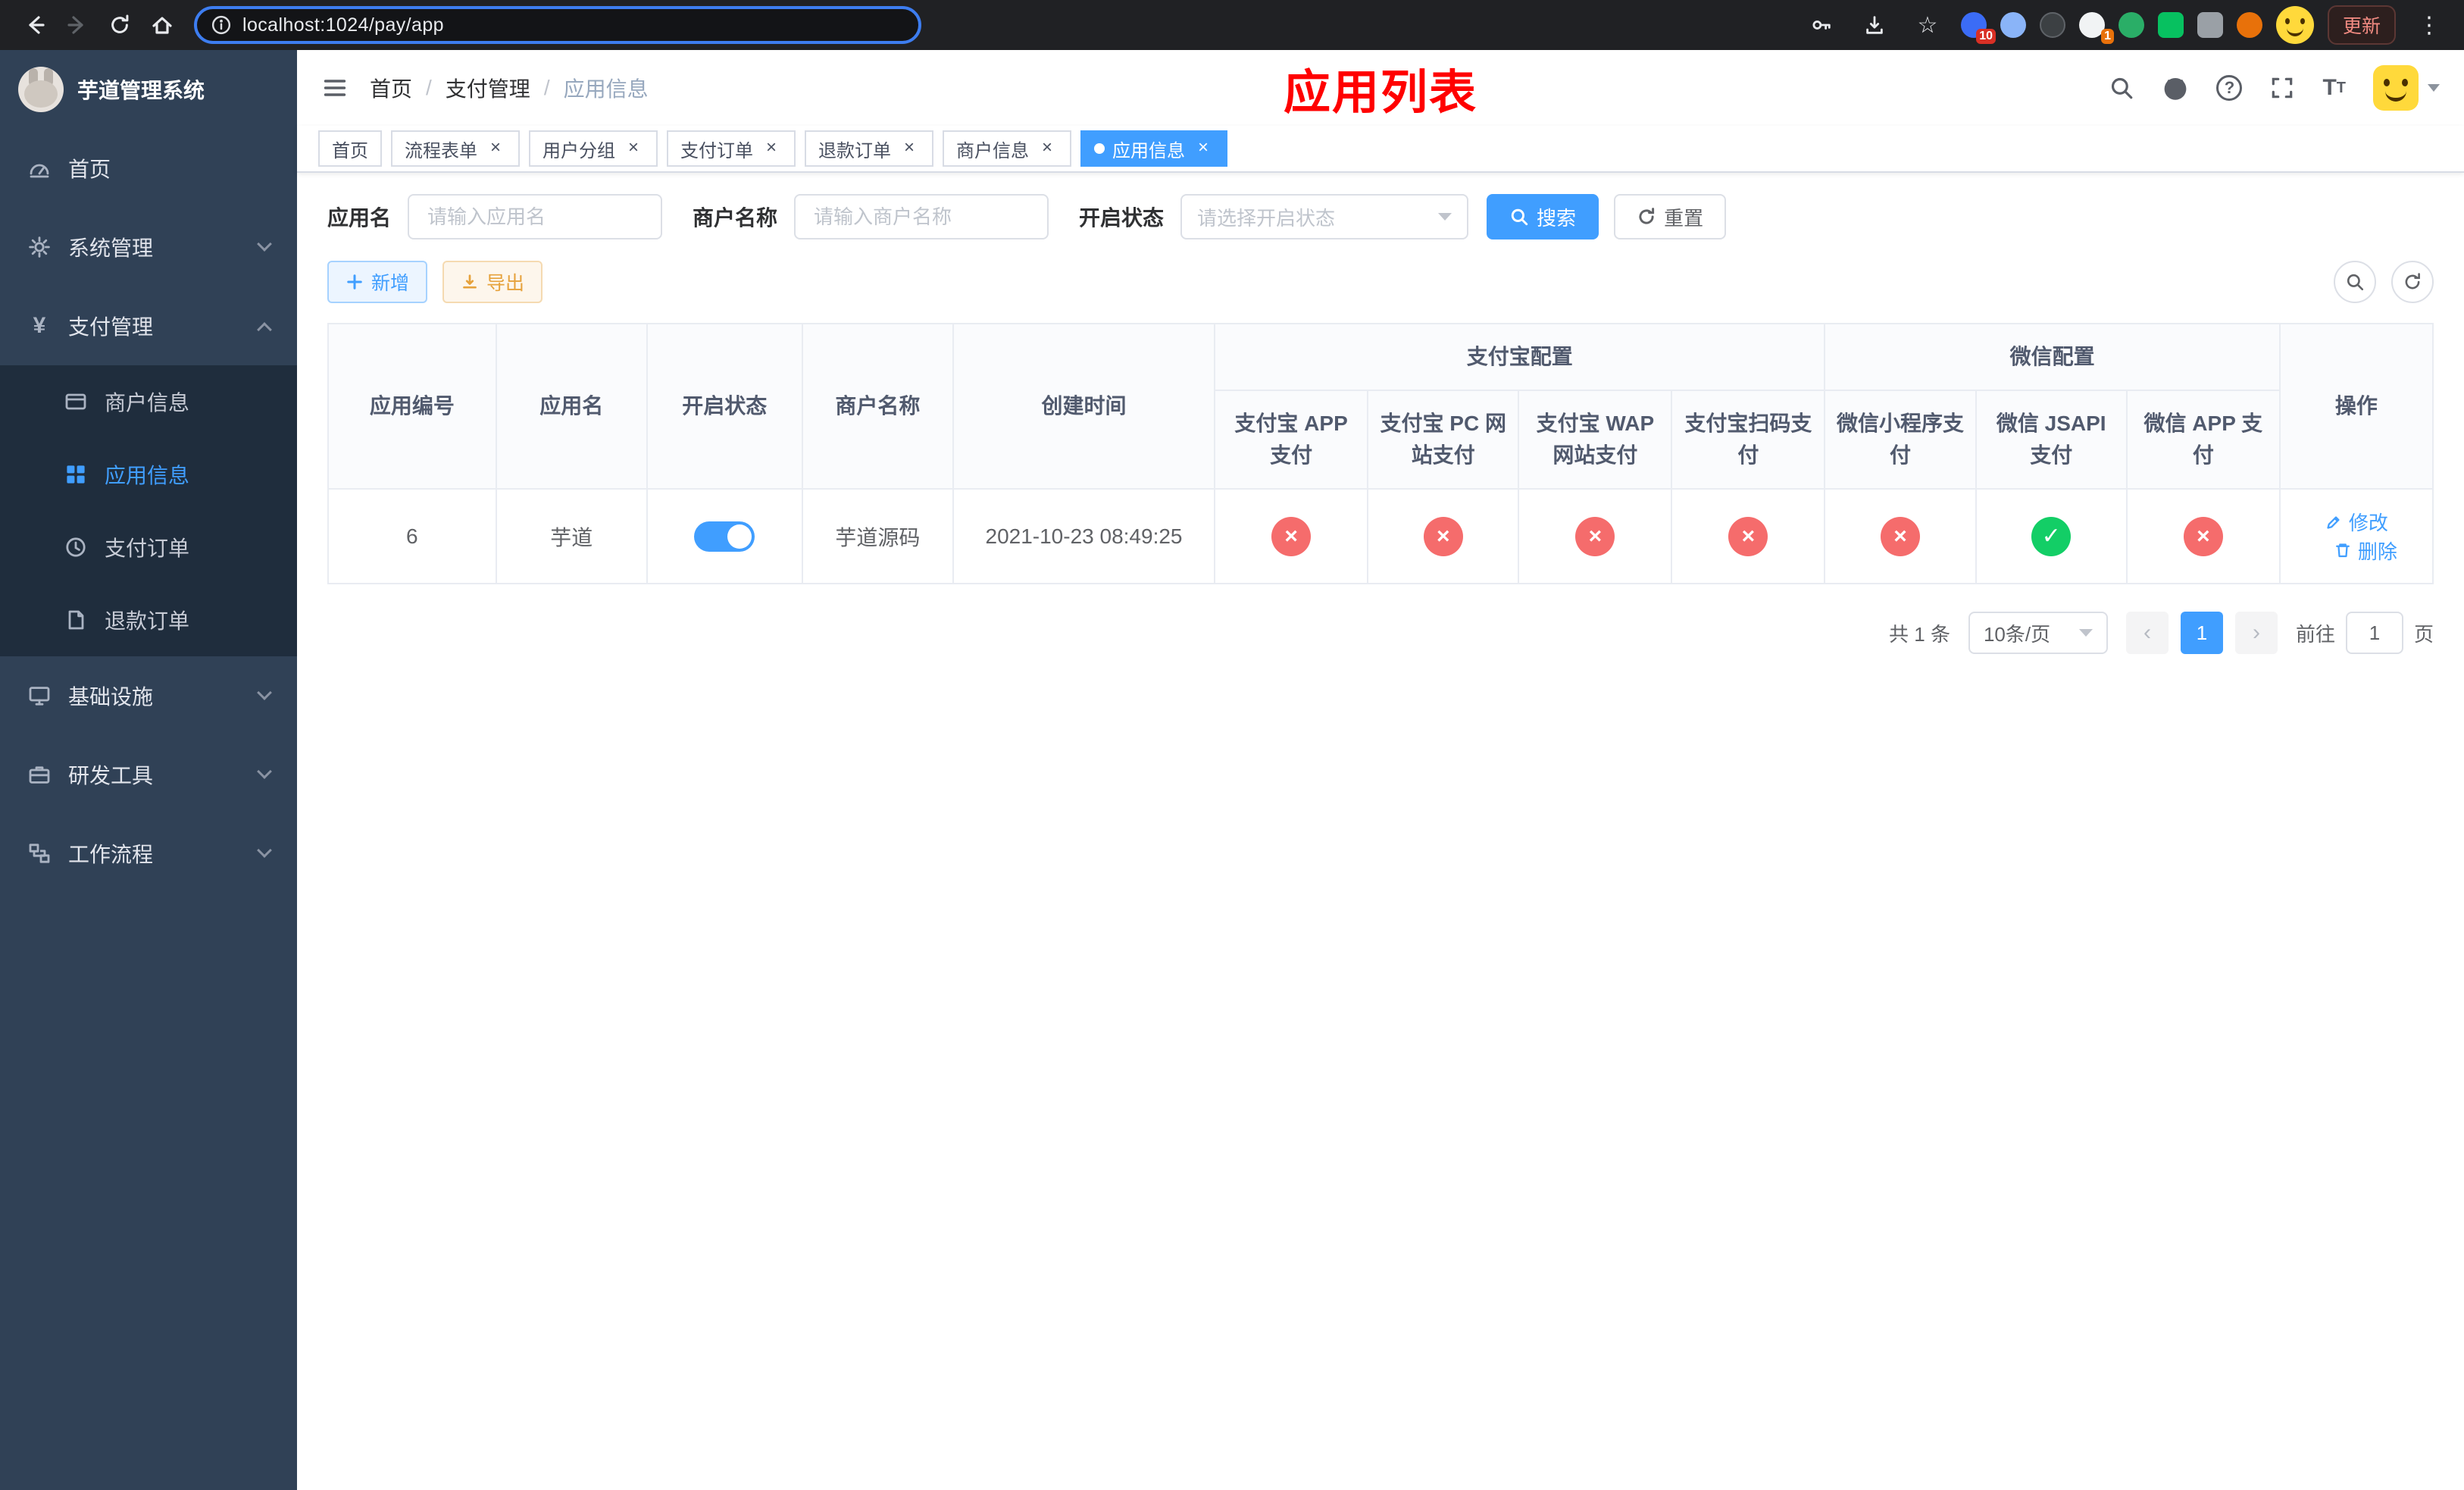 Image resolution: width=2464 pixels, height=1490 pixels. I want to click on sidebar-item-app-info: 应用信息, so click(148, 474).